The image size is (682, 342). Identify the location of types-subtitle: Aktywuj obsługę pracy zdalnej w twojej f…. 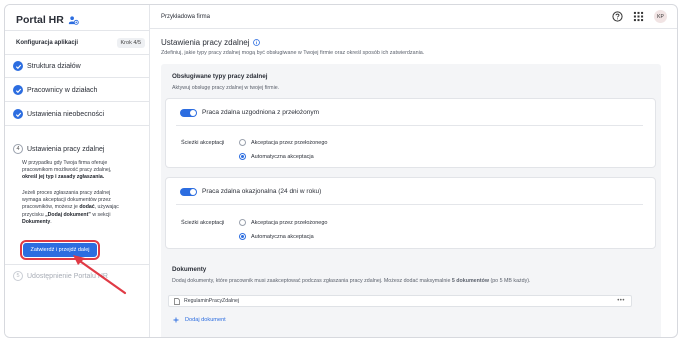
(226, 88).